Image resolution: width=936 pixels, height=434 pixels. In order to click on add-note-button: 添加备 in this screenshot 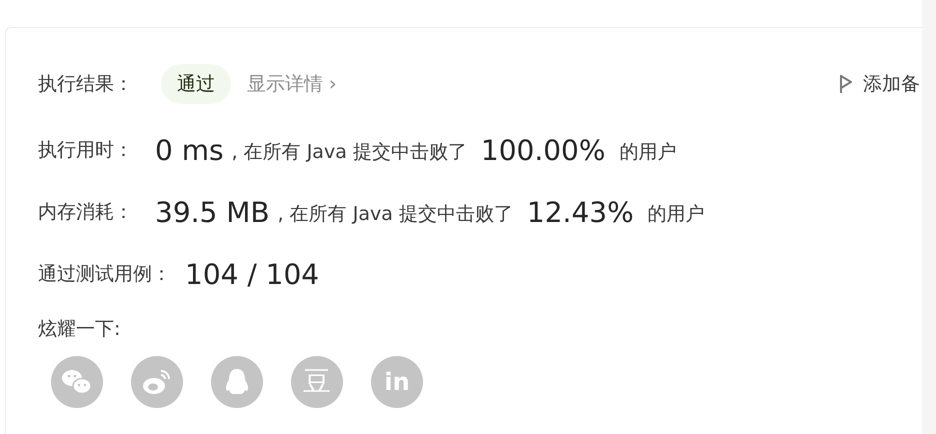, I will do `click(879, 84)`.